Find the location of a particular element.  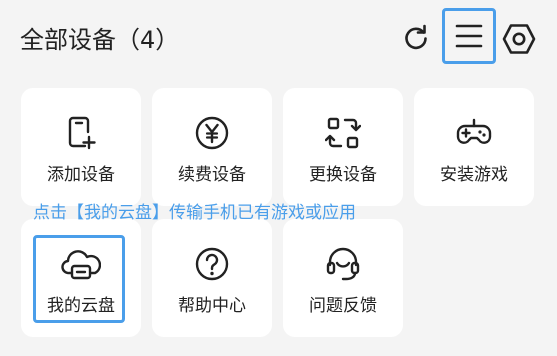

tile-label: 添加设备 is located at coordinates (81, 175).